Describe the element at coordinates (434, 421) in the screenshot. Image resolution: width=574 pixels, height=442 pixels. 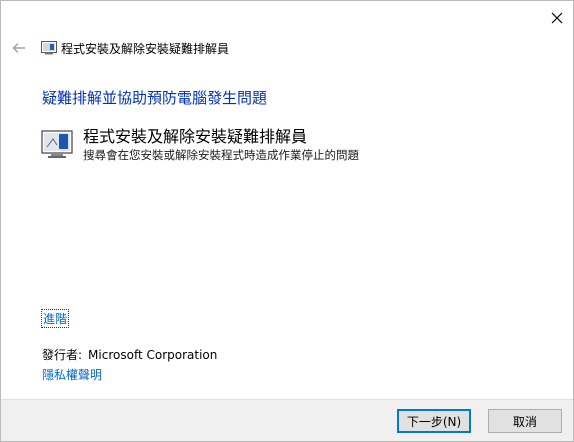
I see `next-button: 下一步(N)` at that location.